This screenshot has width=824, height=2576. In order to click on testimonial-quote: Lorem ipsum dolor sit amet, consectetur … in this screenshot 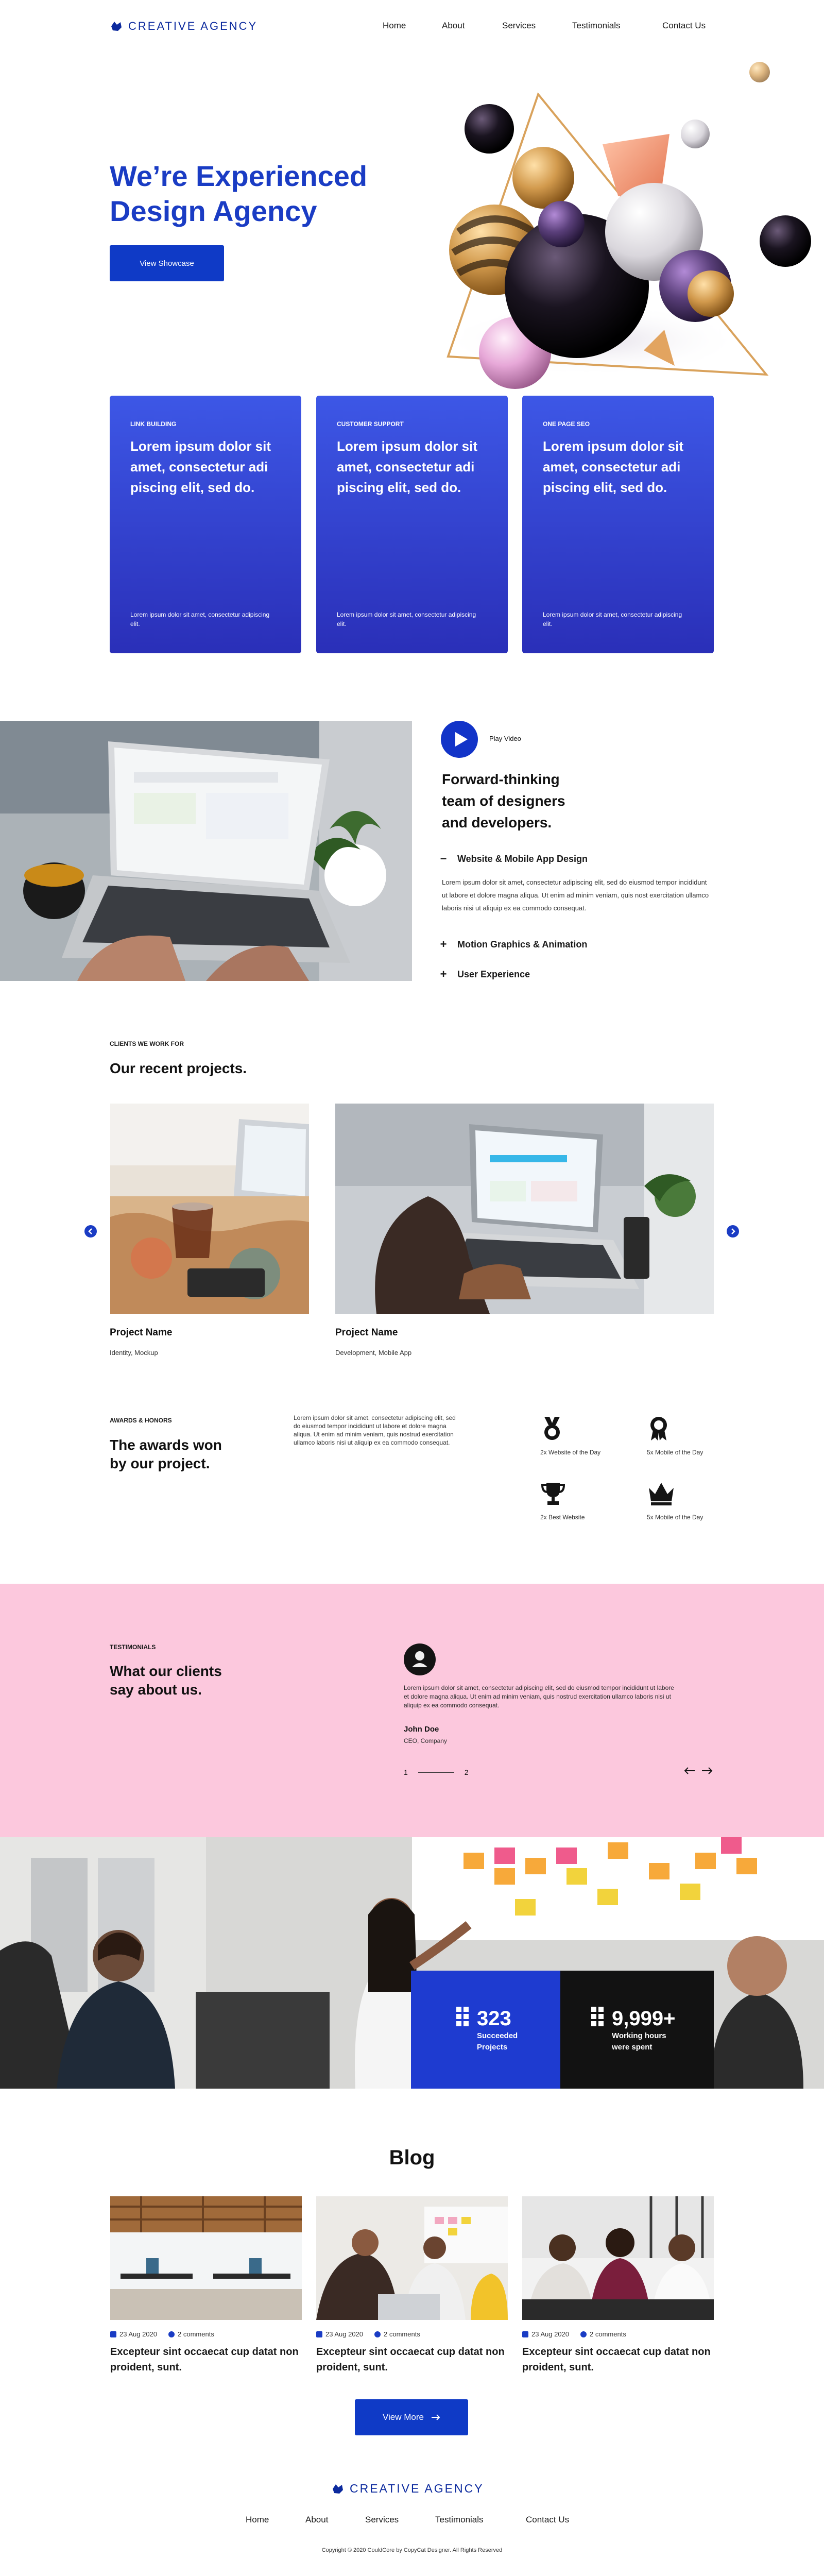, I will do `click(539, 1697)`.